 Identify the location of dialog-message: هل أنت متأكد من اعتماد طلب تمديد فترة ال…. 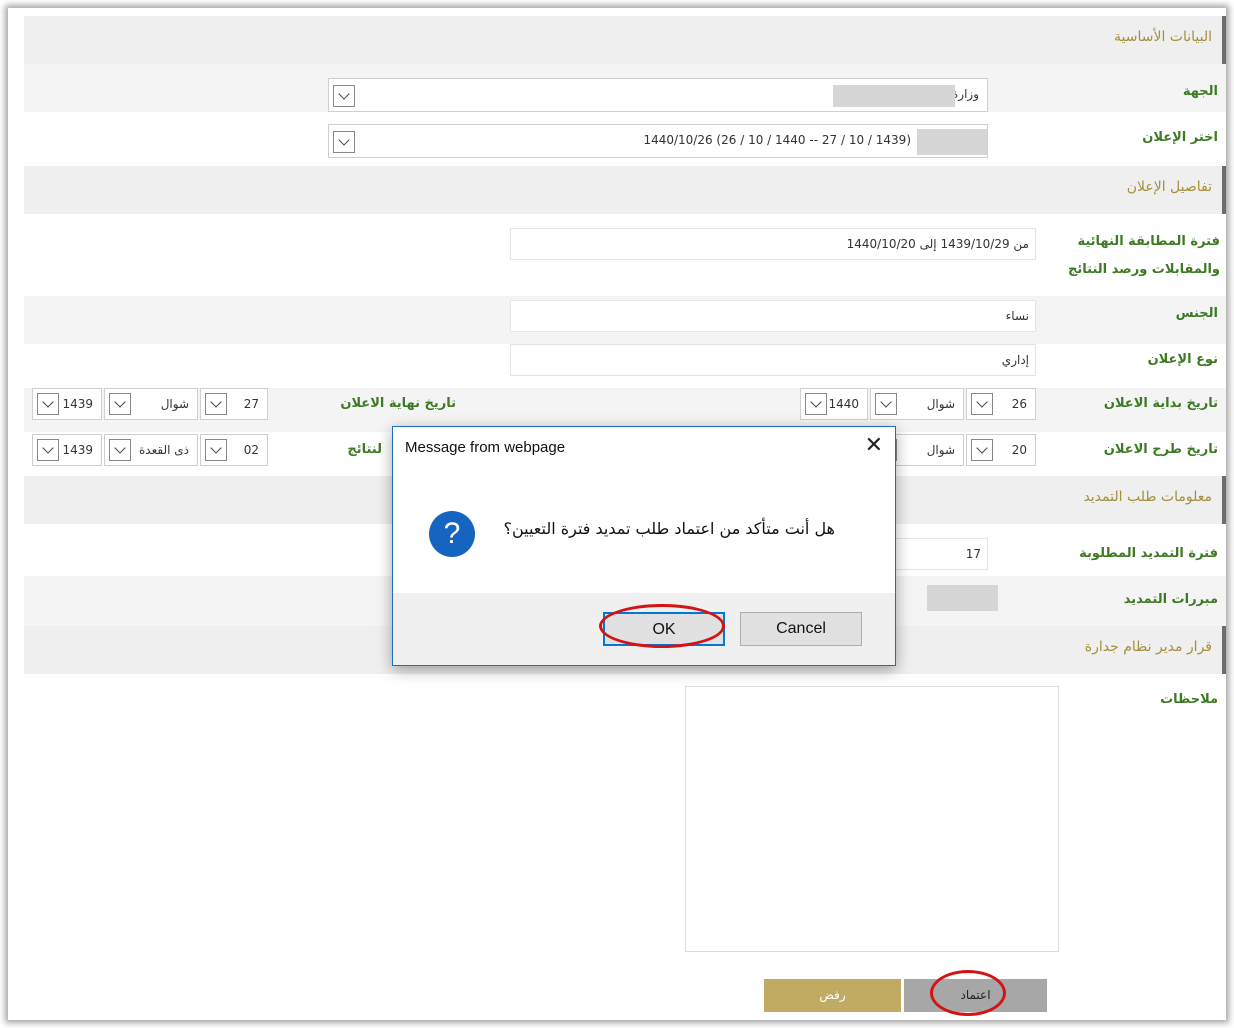
(669, 528).